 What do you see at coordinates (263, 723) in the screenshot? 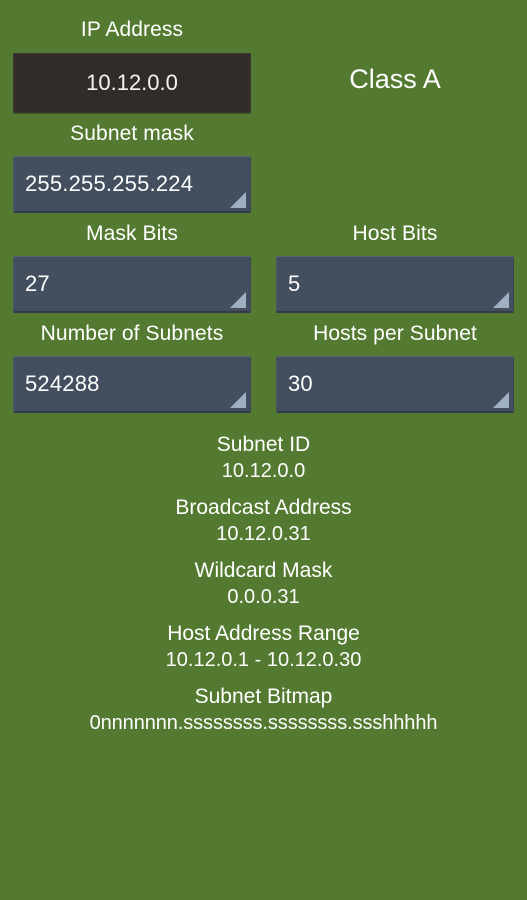
I see `result-value: 0nnnnnnn.ssssssss.ssssssss.ssshhhhh` at bounding box center [263, 723].